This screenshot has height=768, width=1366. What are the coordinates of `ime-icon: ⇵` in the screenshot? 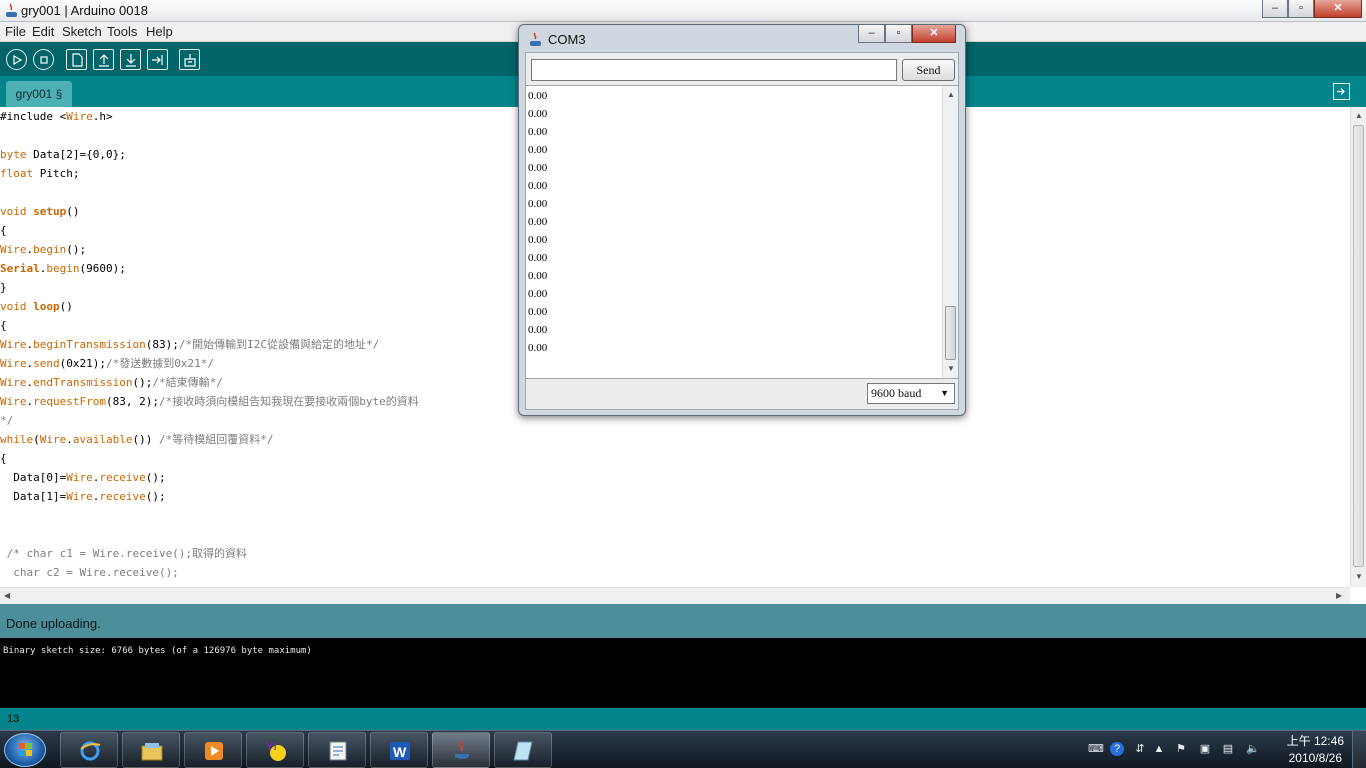 It's located at (1140, 749).